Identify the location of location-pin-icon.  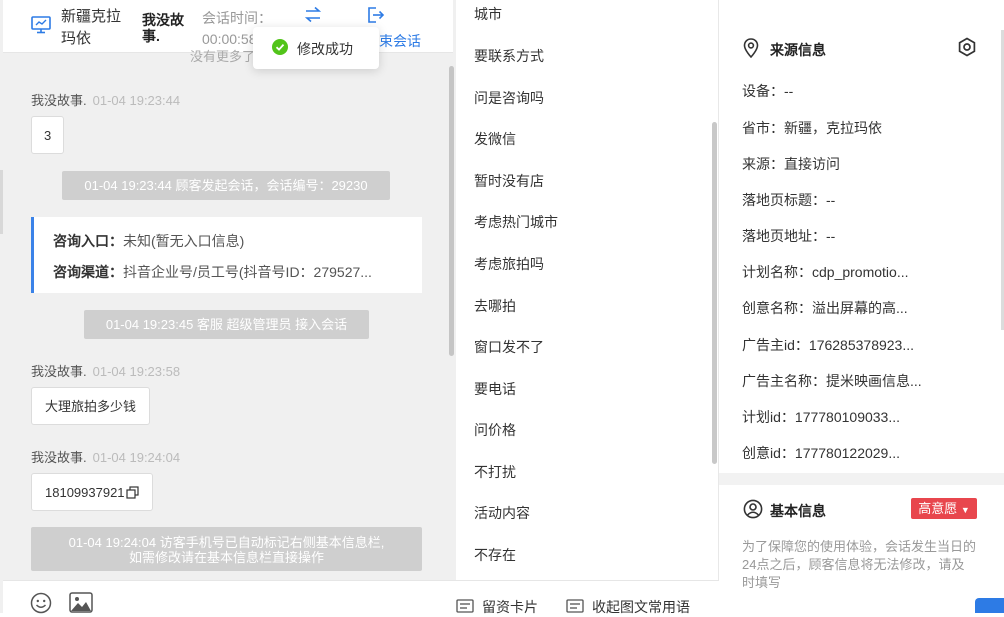
(751, 48).